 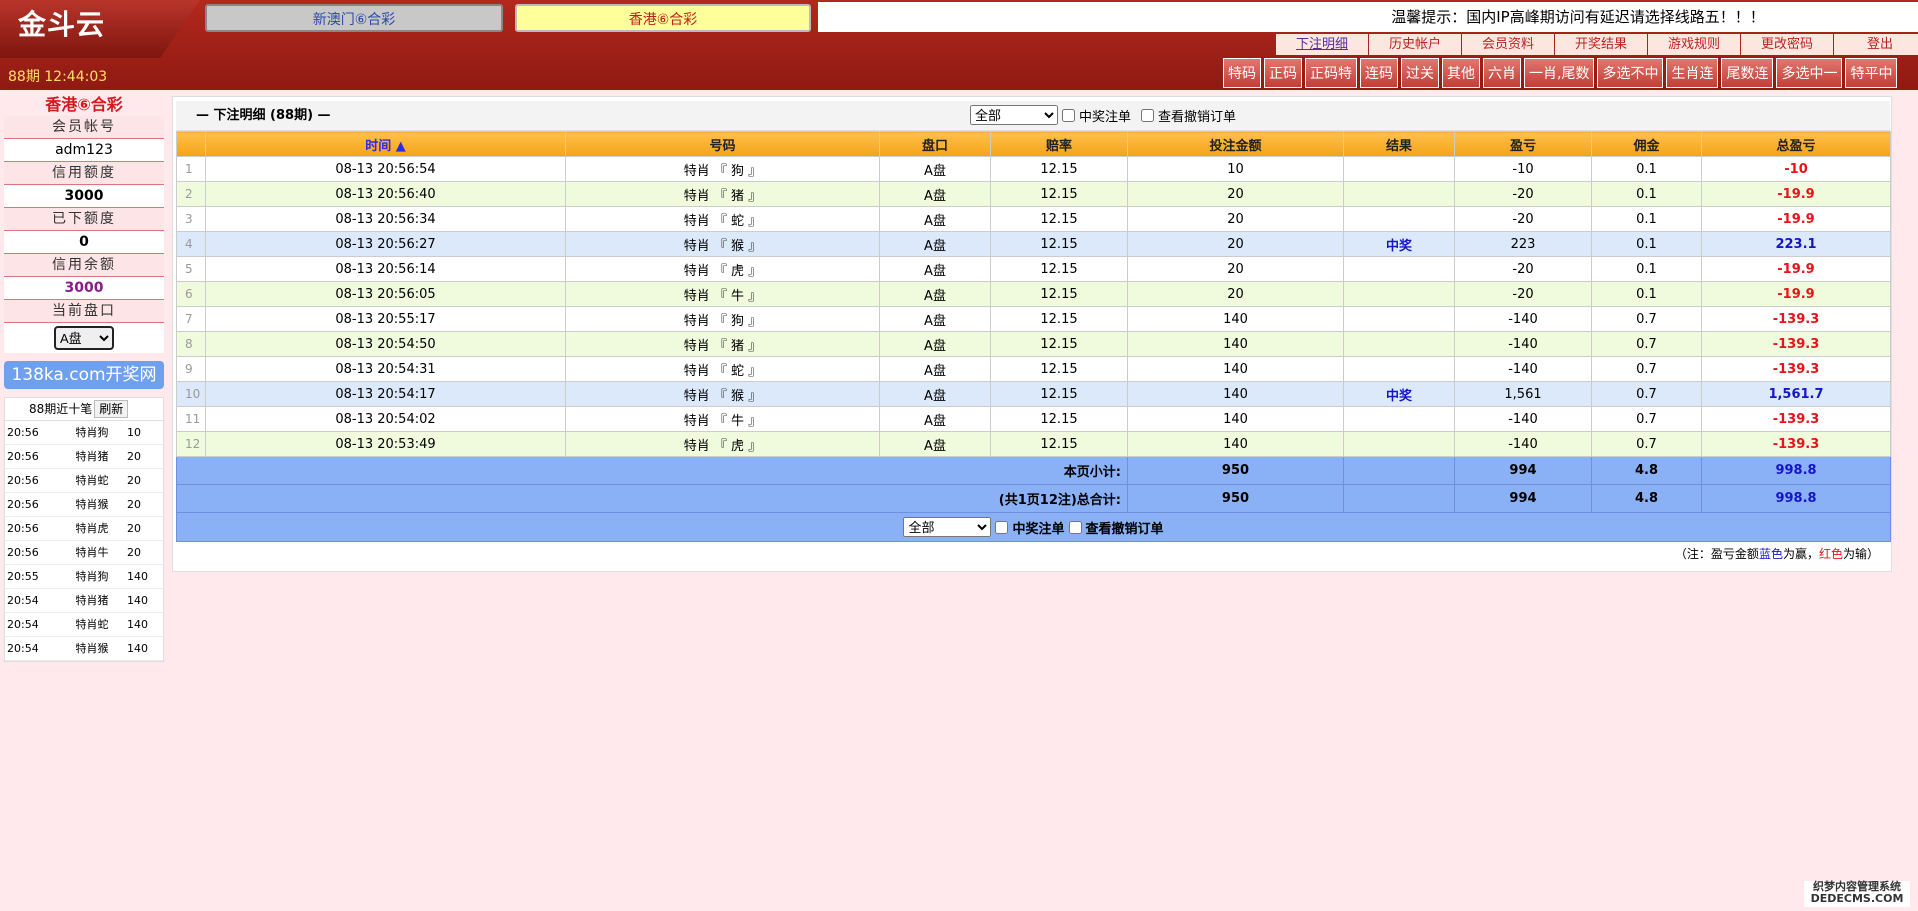 What do you see at coordinates (1523, 169) in the screenshot?
I see `cell-profit: -10` at bounding box center [1523, 169].